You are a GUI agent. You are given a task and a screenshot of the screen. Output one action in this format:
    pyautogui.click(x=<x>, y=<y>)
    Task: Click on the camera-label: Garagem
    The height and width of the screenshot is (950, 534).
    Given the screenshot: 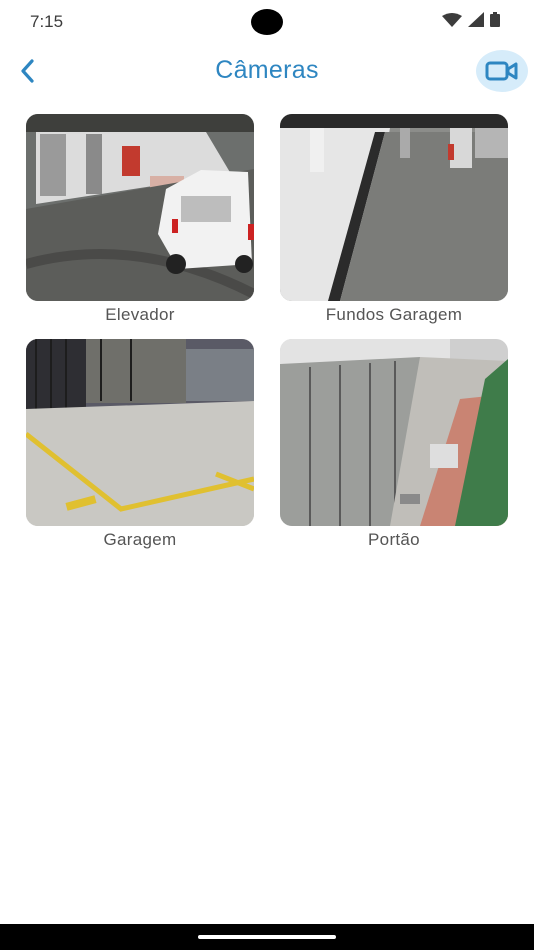 What is the action you would take?
    pyautogui.click(x=140, y=539)
    